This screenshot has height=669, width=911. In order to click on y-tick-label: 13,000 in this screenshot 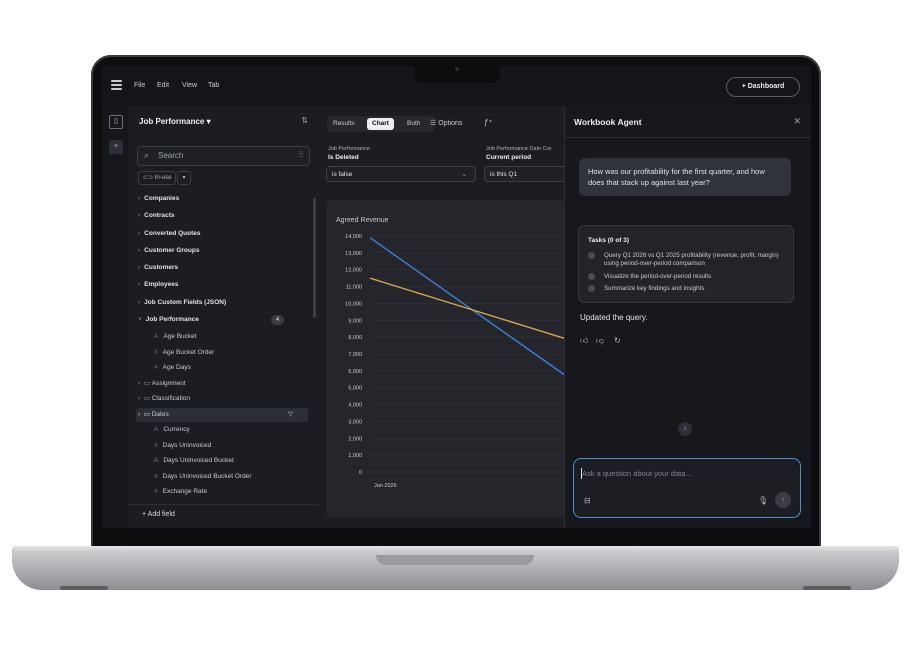, I will do `click(353, 254)`.